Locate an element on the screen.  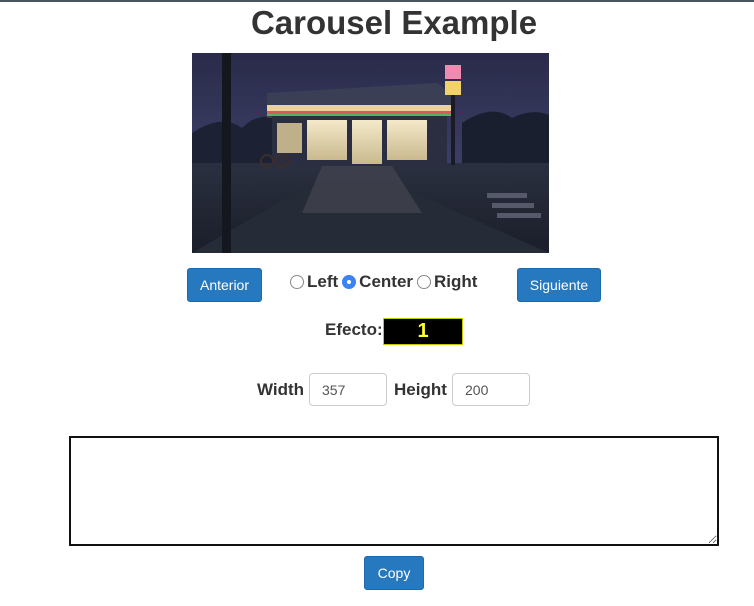
radio-left: Left is located at coordinates (314, 282).